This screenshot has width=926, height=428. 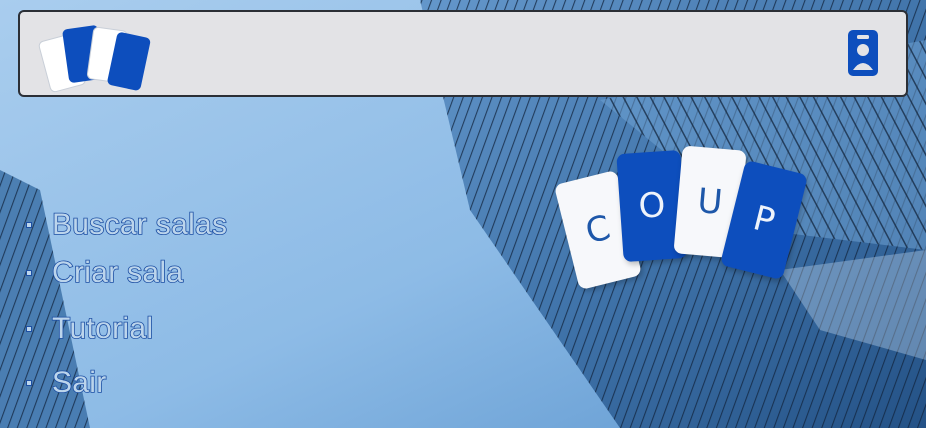 What do you see at coordinates (710, 202) in the screenshot?
I see `coup-letter: U` at bounding box center [710, 202].